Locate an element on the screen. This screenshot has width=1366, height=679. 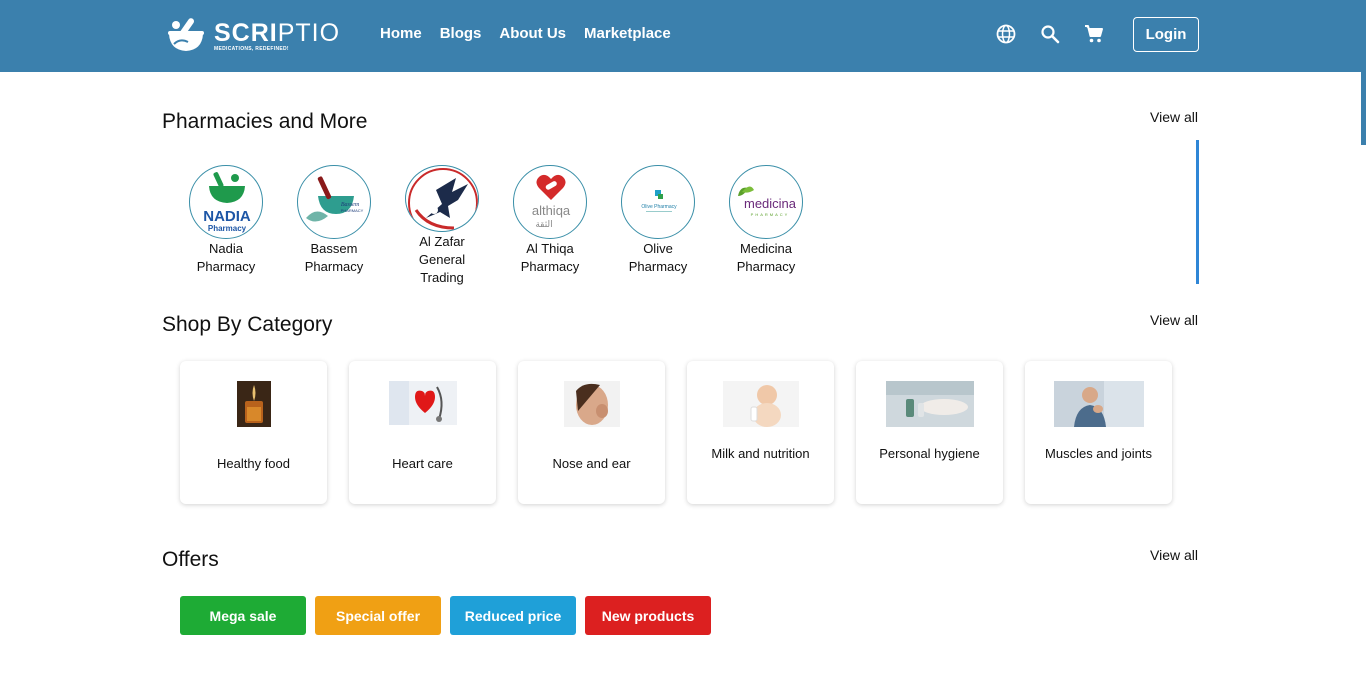
offer-new-products-button: New products is located at coordinates (648, 615).